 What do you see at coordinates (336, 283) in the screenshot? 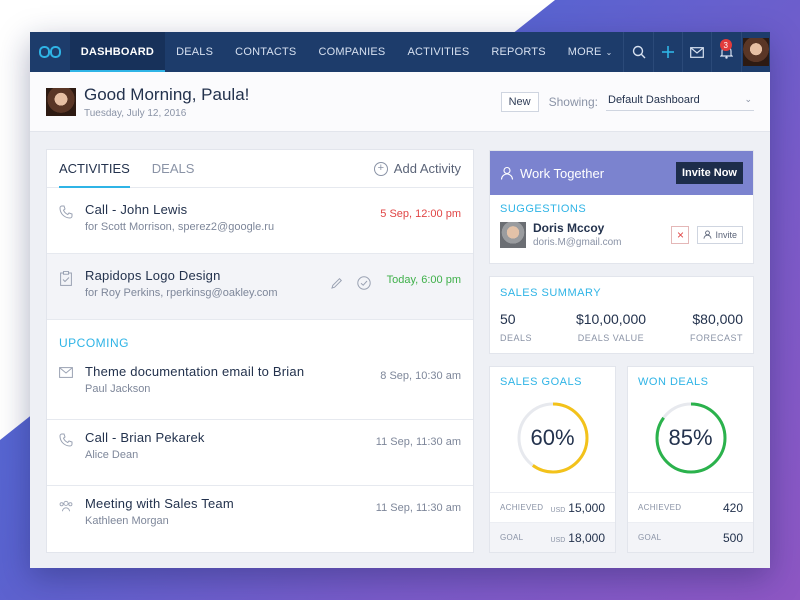
I see `pencil-icon` at bounding box center [336, 283].